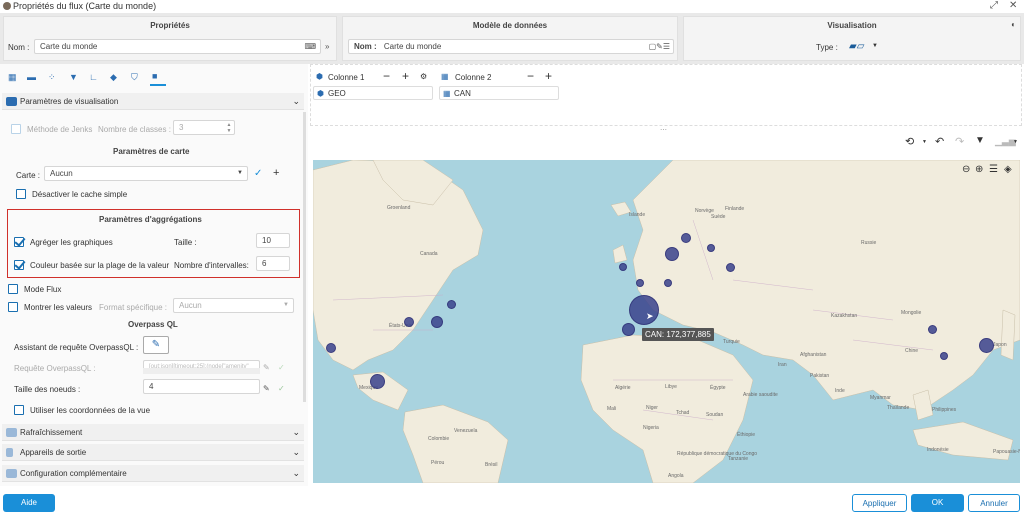 Image resolution: width=1024 pixels, height=516 pixels. What do you see at coordinates (31, 77) in the screenshot?
I see `chat-icon: ▬` at bounding box center [31, 77].